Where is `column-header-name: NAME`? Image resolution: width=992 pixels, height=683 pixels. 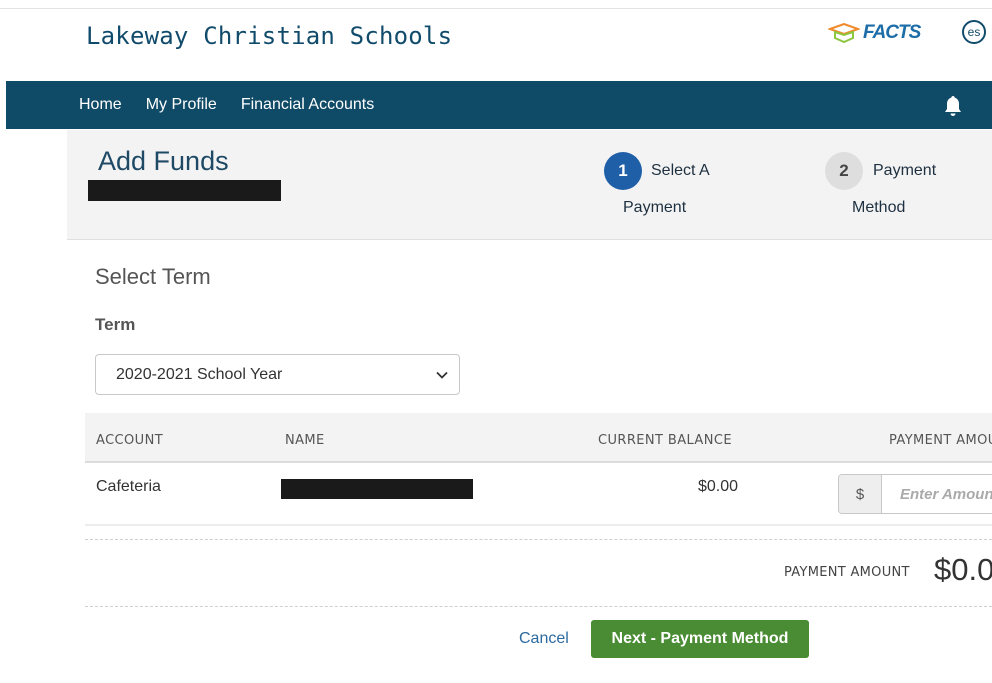 column-header-name: NAME is located at coordinates (305, 440).